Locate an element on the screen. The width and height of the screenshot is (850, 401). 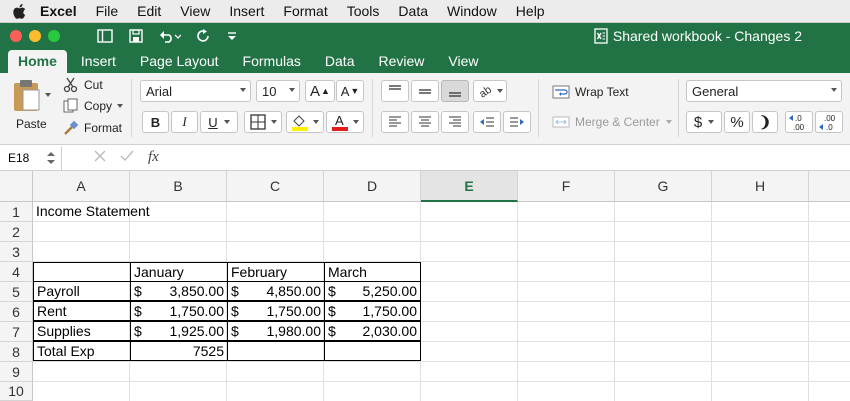
cell-b8: 7525 is located at coordinates (179, 351).